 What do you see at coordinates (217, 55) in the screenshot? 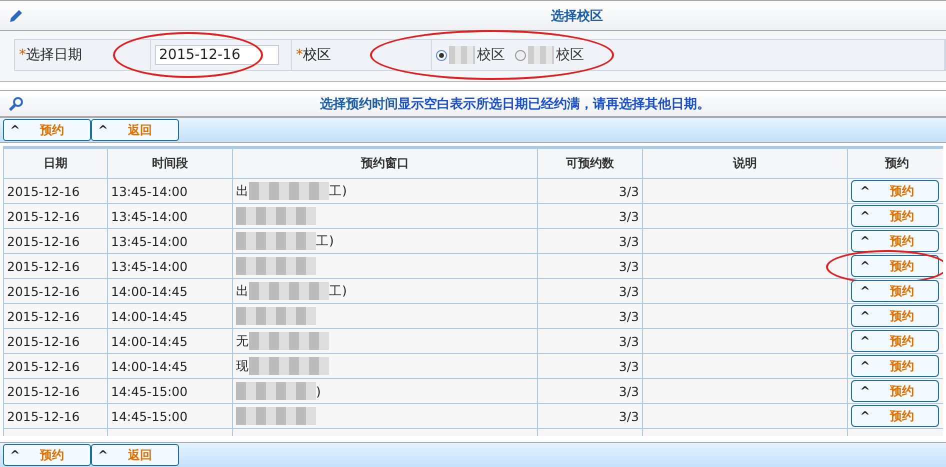
I see `date-field: 2015-12-16` at bounding box center [217, 55].